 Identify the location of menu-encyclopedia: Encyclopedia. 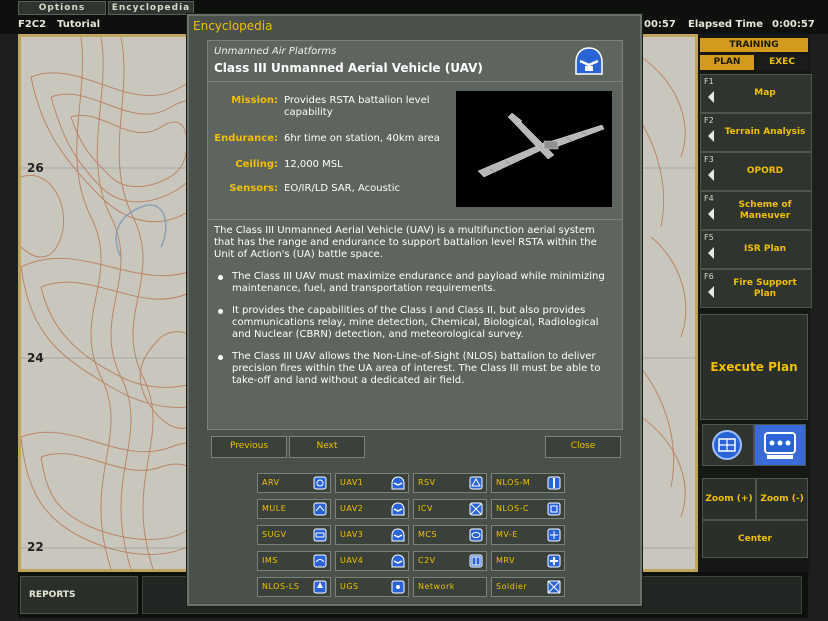
(151, 8).